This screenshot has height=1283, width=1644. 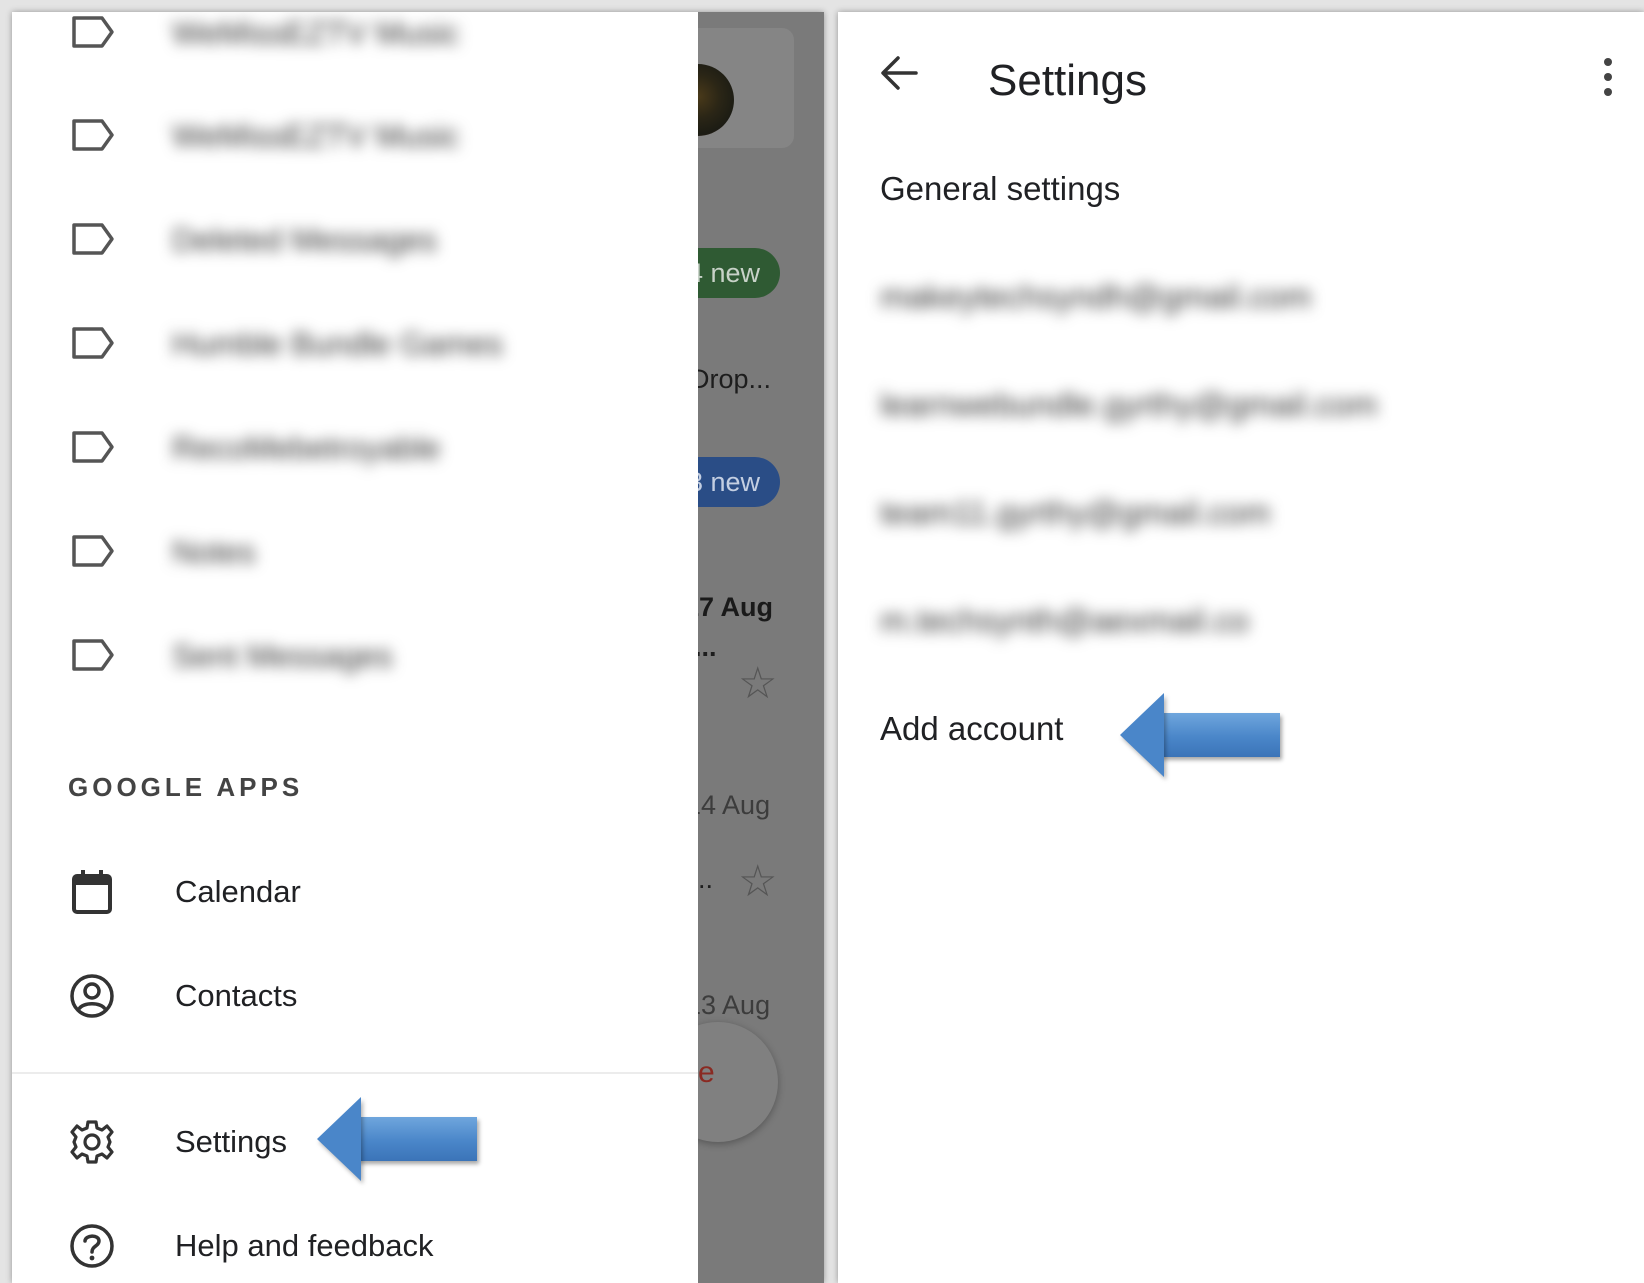 What do you see at coordinates (238, 891) in the screenshot?
I see `calendar-label: Calendar` at bounding box center [238, 891].